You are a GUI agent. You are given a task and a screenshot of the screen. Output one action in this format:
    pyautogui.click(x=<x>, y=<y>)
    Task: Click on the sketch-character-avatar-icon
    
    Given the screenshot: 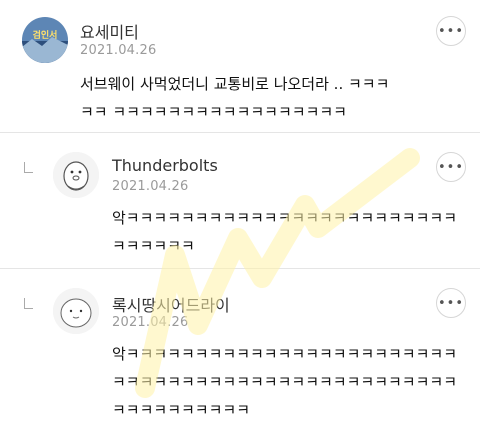 What is the action you would take?
    pyautogui.click(x=76, y=175)
    